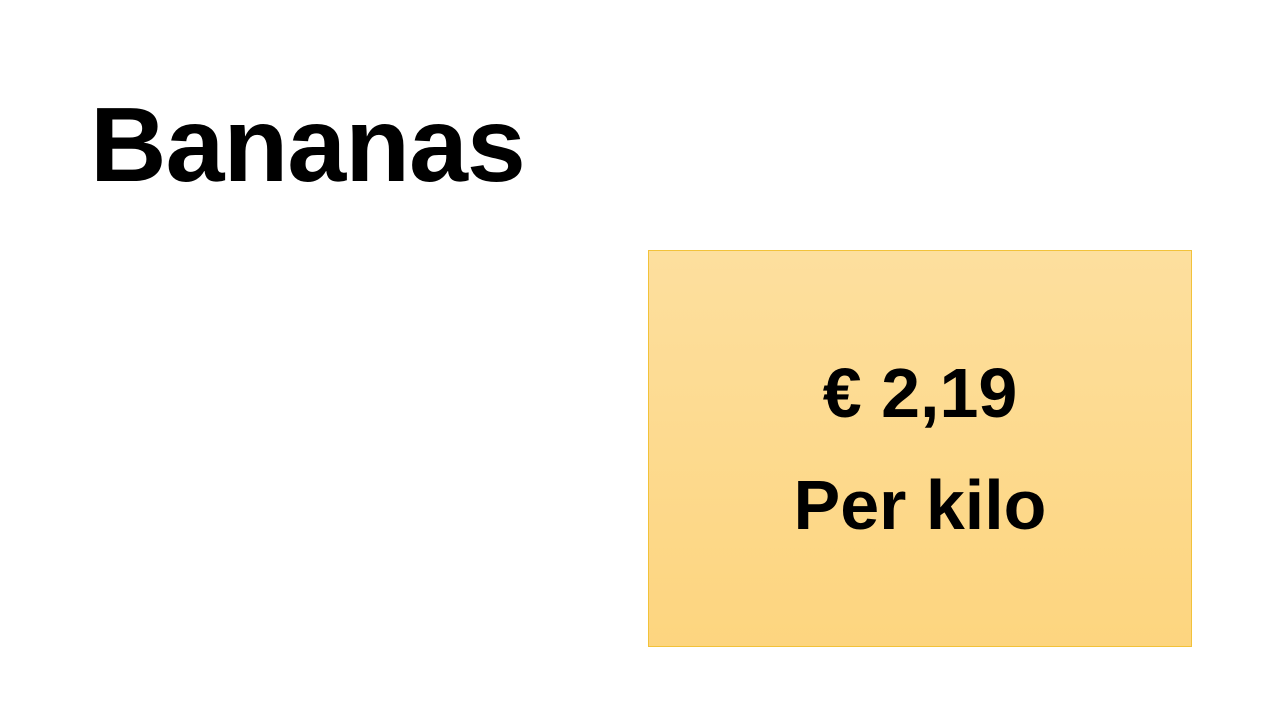 This screenshot has height=720, width=1280. I want to click on price-amount: € 2,19, so click(920, 392).